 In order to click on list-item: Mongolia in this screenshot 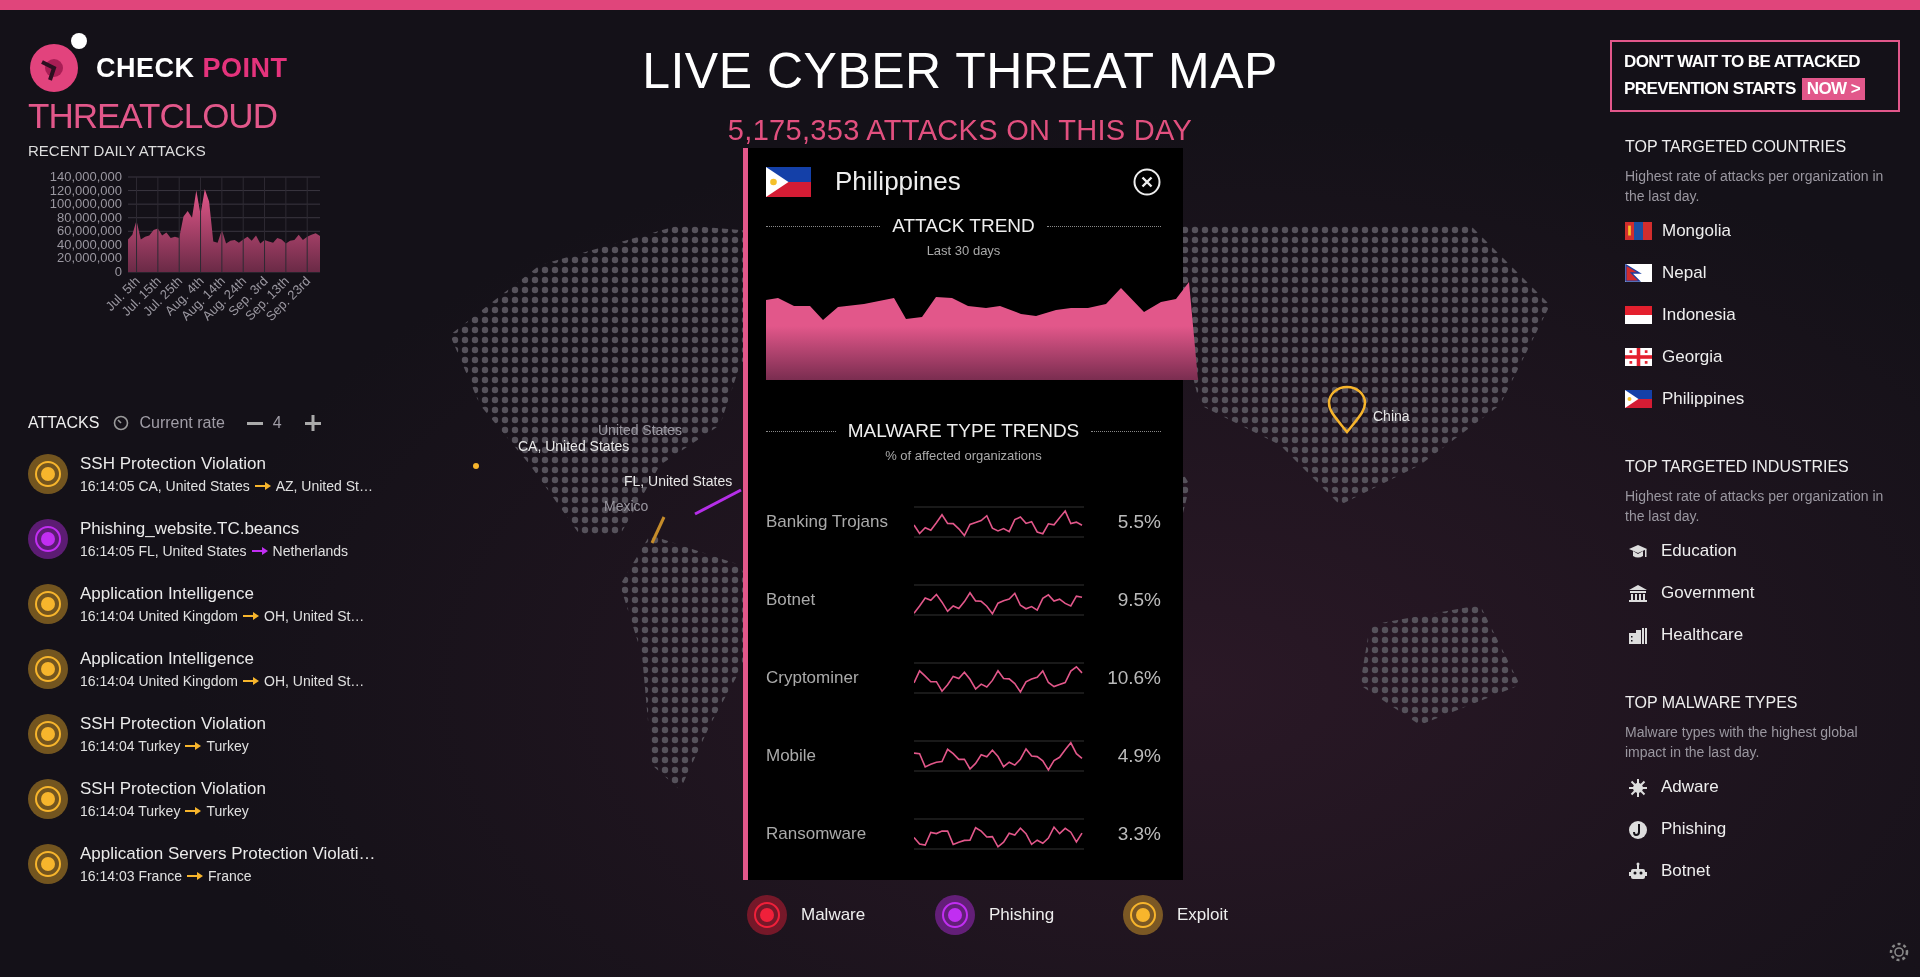, I will do `click(1696, 231)`.